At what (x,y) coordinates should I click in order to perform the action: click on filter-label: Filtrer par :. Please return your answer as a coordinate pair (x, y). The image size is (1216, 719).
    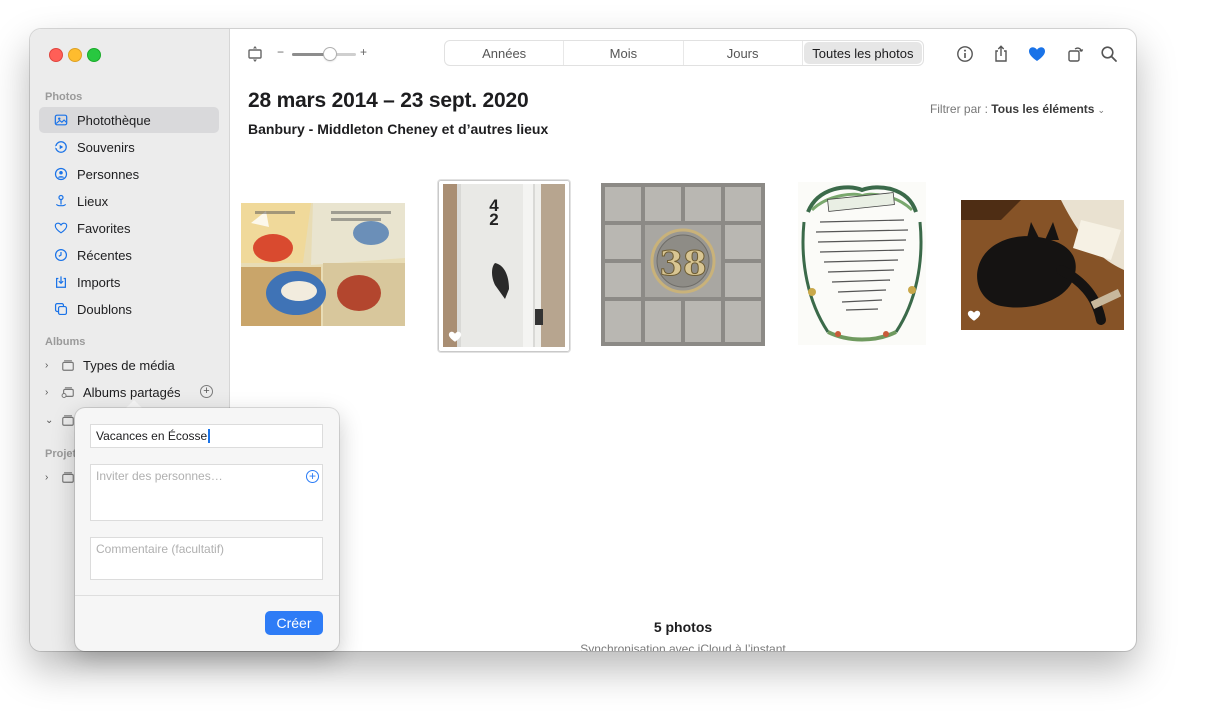
    Looking at the image, I should click on (958, 109).